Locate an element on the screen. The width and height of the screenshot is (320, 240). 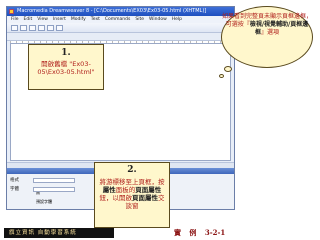
document-toolbar is located at coordinates (120, 37).